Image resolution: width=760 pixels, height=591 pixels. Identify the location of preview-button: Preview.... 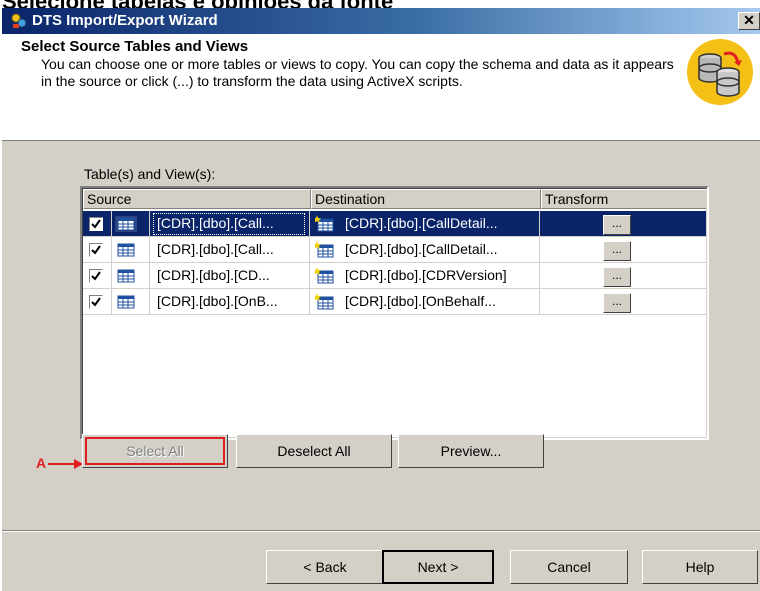
(471, 451).